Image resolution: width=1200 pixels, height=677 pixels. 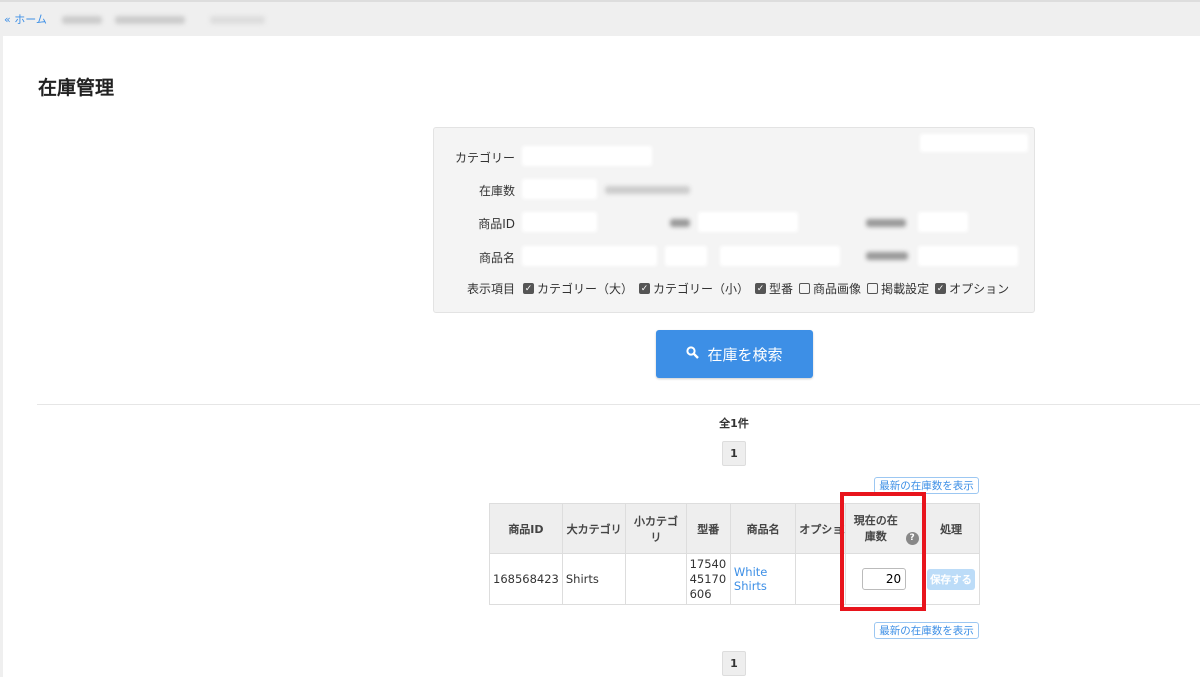 I want to click on search-button-label: 在庫を検索, so click(x=745, y=355).